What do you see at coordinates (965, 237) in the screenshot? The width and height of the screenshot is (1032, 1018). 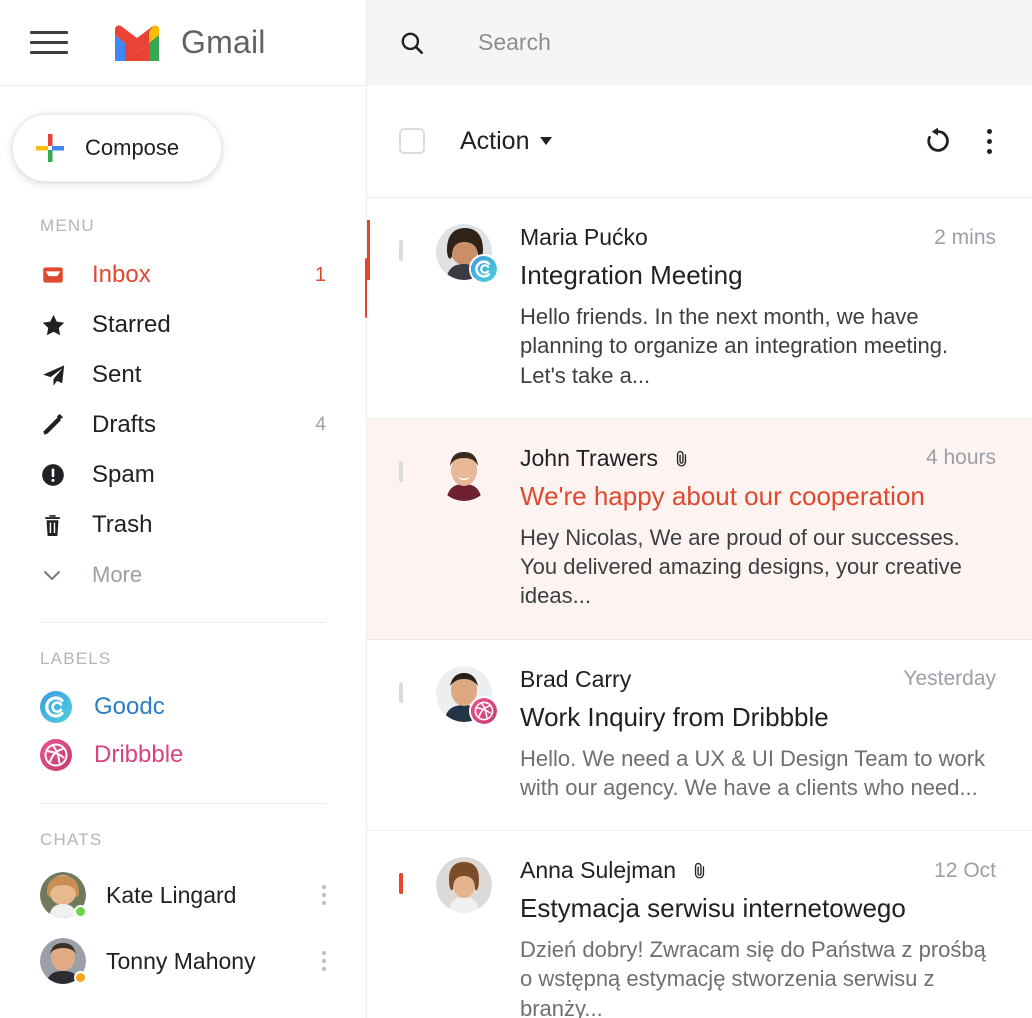 I see `mail-time: 2 mins` at bounding box center [965, 237].